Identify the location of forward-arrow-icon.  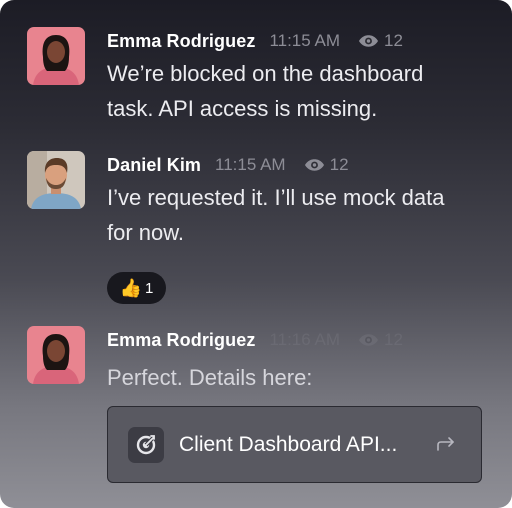
(446, 444).